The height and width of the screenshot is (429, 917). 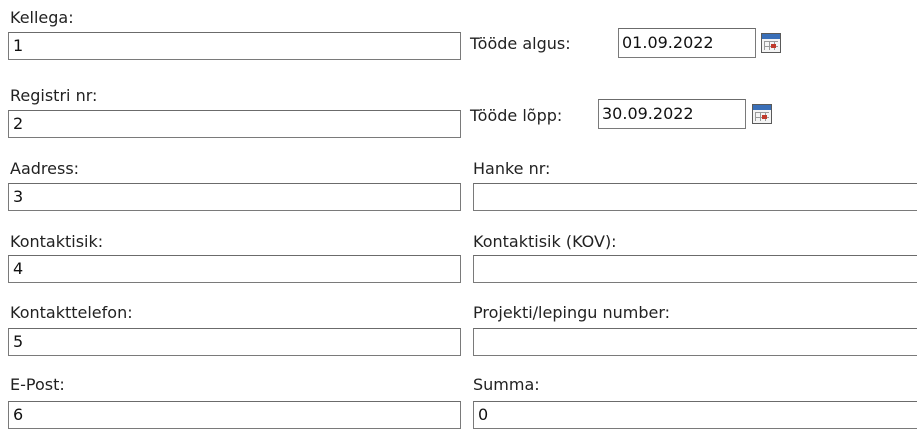 What do you see at coordinates (45, 168) in the screenshot?
I see `aadress-label: Aadress:` at bounding box center [45, 168].